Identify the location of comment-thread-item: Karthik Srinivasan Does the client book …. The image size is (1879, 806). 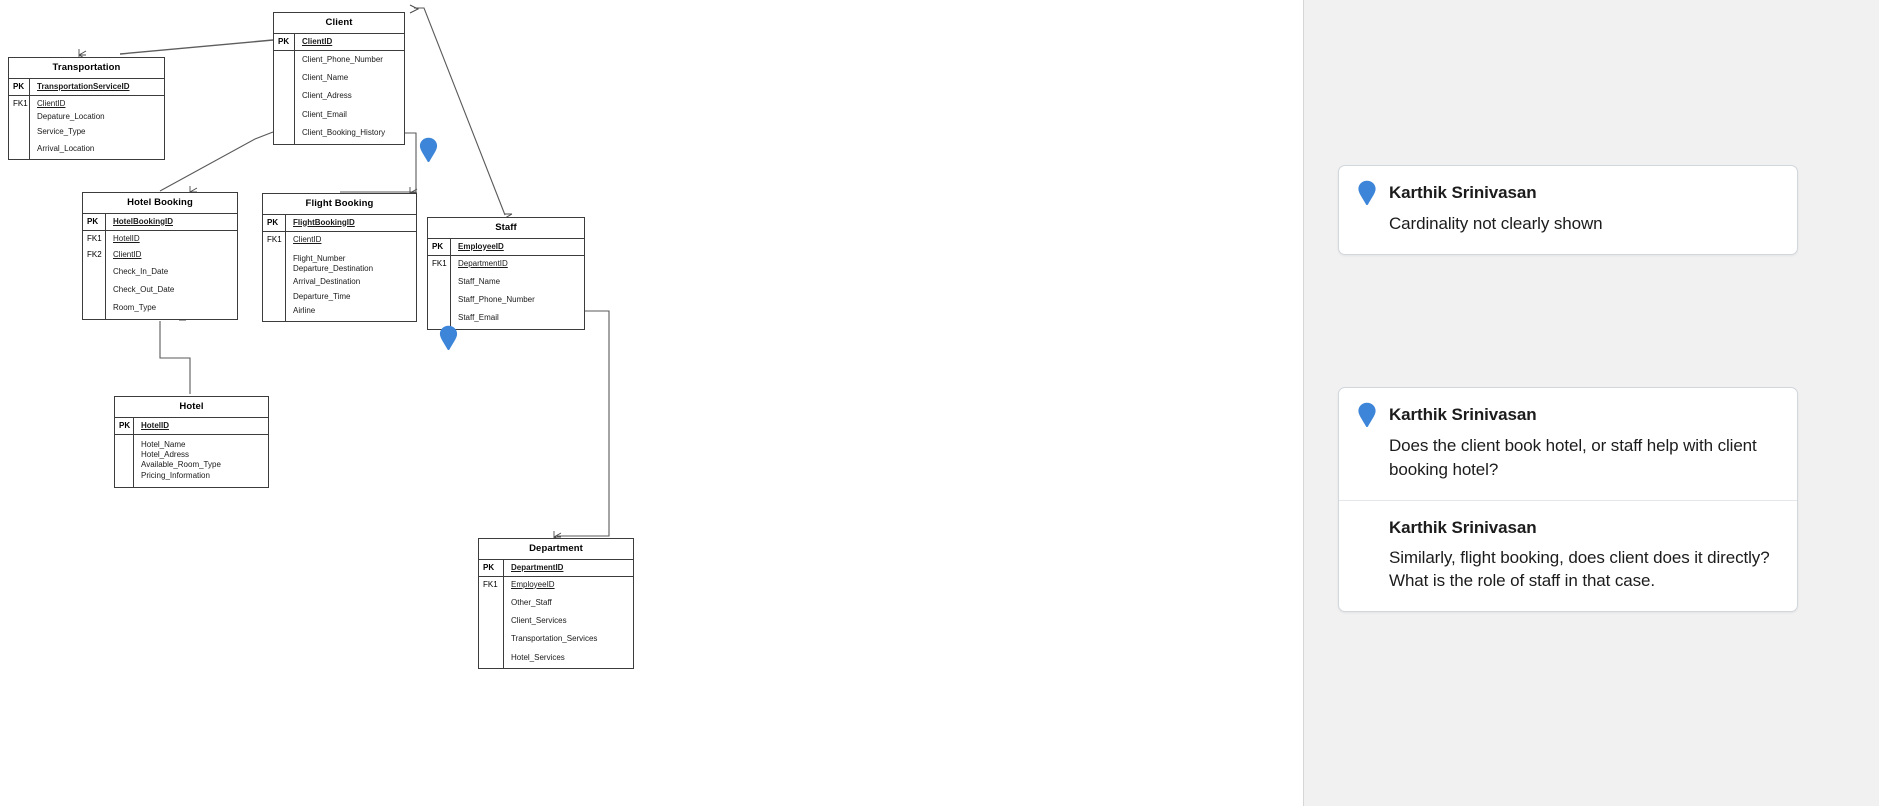
(1568, 444).